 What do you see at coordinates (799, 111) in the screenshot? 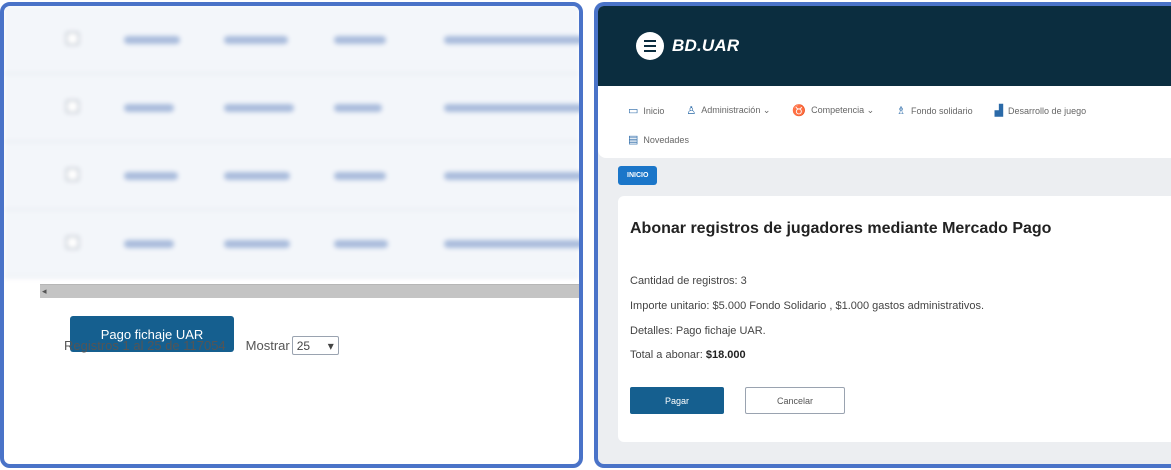
I see `trophy-icon: ♉` at bounding box center [799, 111].